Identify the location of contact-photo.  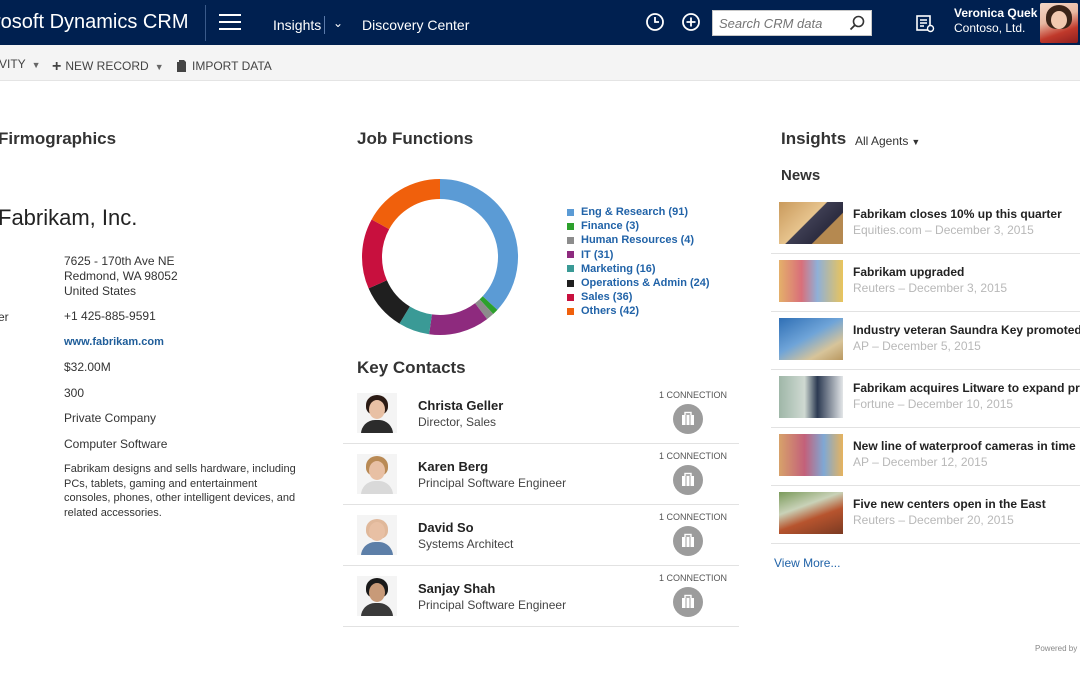
(377, 474).